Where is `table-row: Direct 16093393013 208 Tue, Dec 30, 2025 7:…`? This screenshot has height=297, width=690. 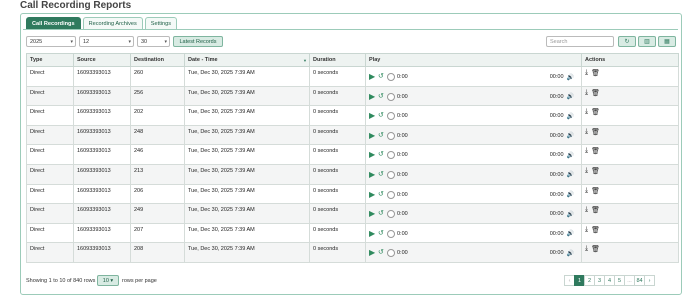 table-row: Direct 16093393013 208 Tue, Dec 30, 2025 7:… is located at coordinates (352, 252).